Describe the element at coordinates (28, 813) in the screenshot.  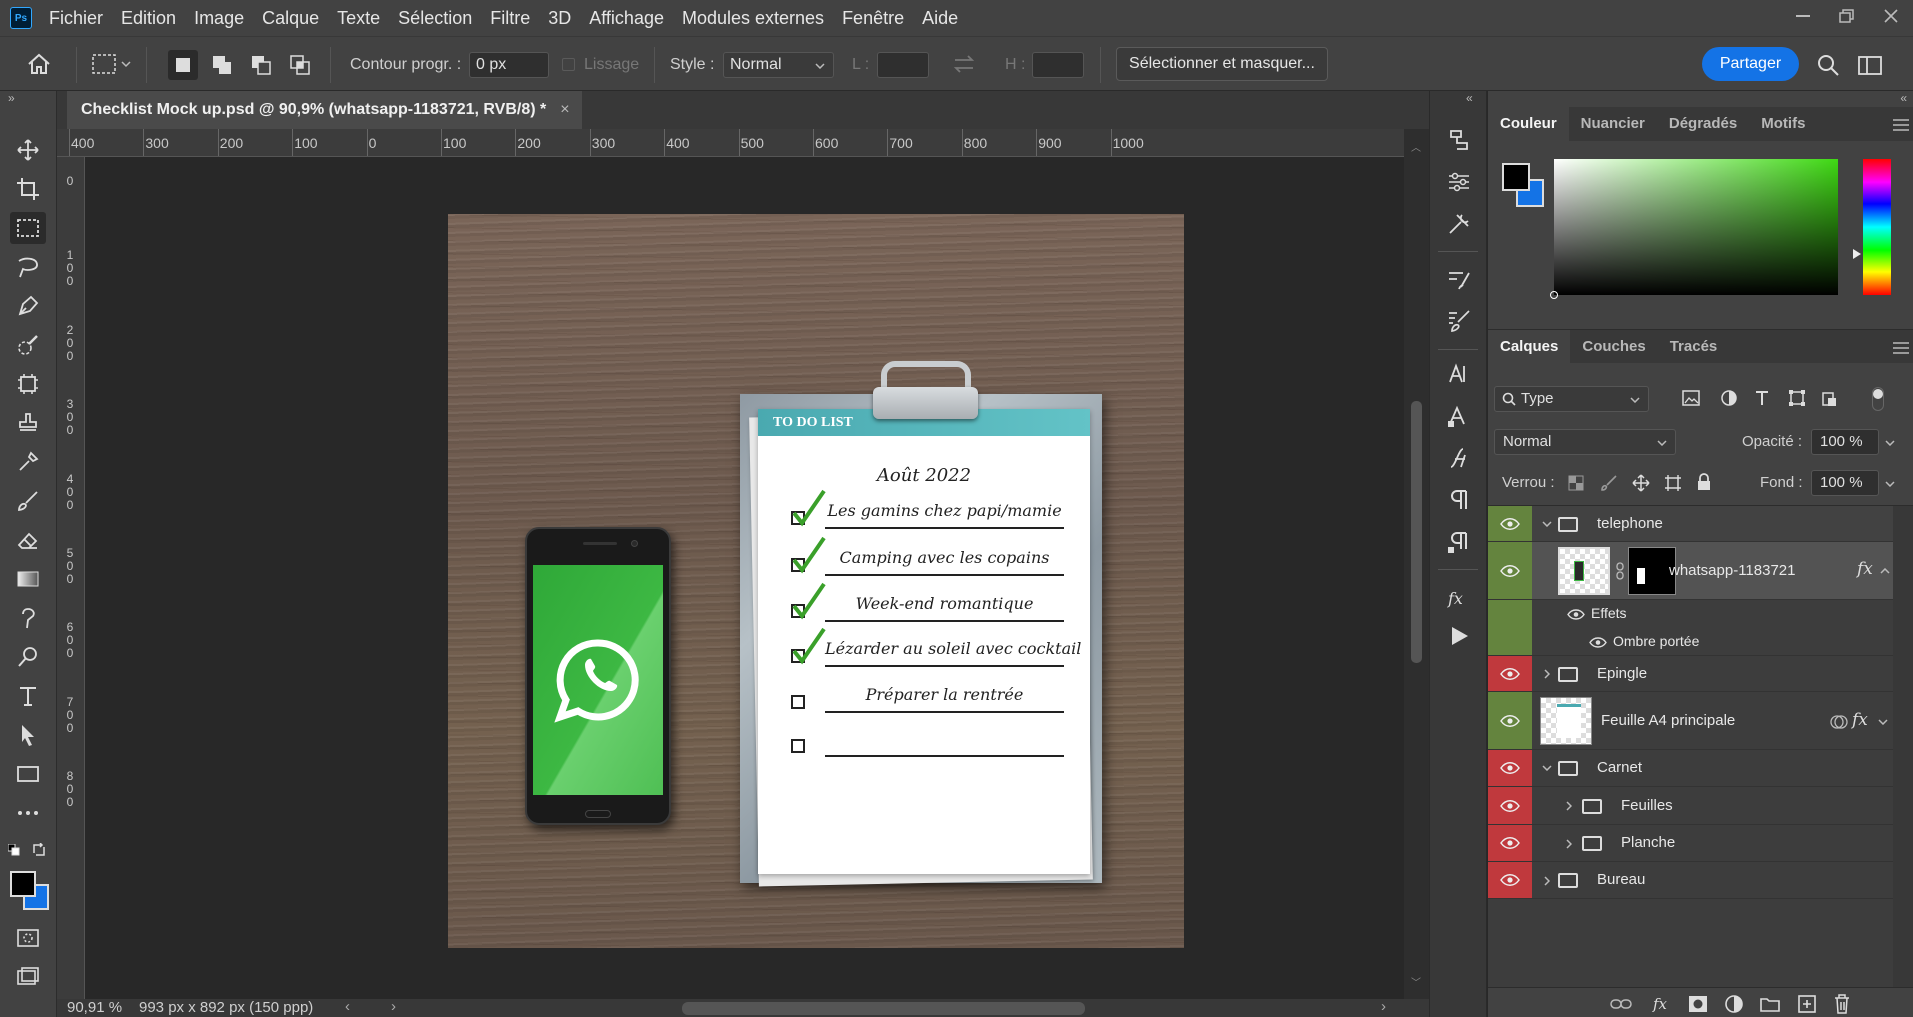
I see `more-tools-button` at that location.